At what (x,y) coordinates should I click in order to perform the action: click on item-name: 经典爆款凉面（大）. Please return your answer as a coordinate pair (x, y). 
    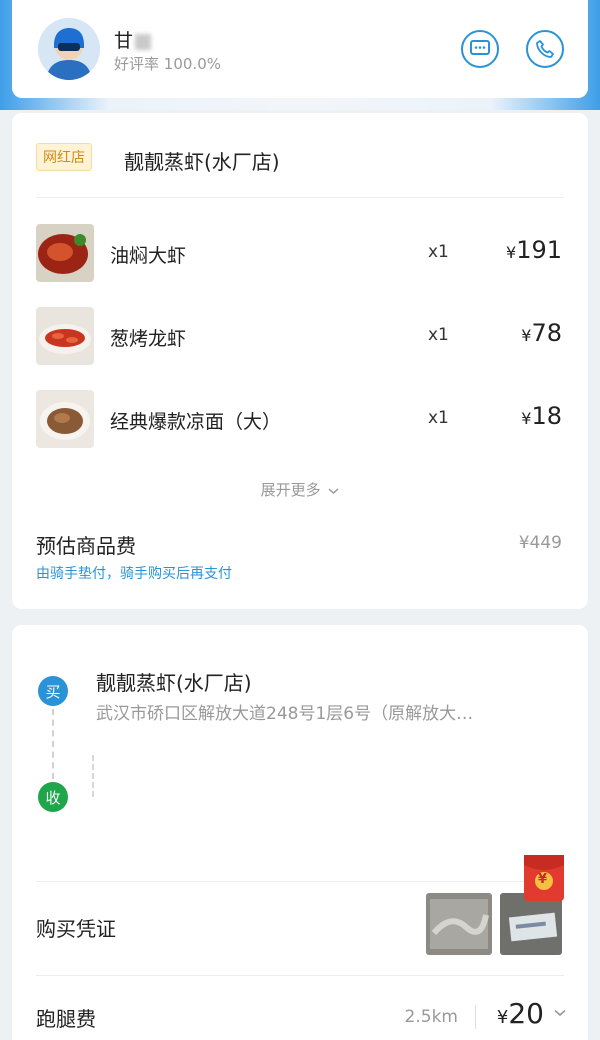
    Looking at the image, I should click on (196, 422).